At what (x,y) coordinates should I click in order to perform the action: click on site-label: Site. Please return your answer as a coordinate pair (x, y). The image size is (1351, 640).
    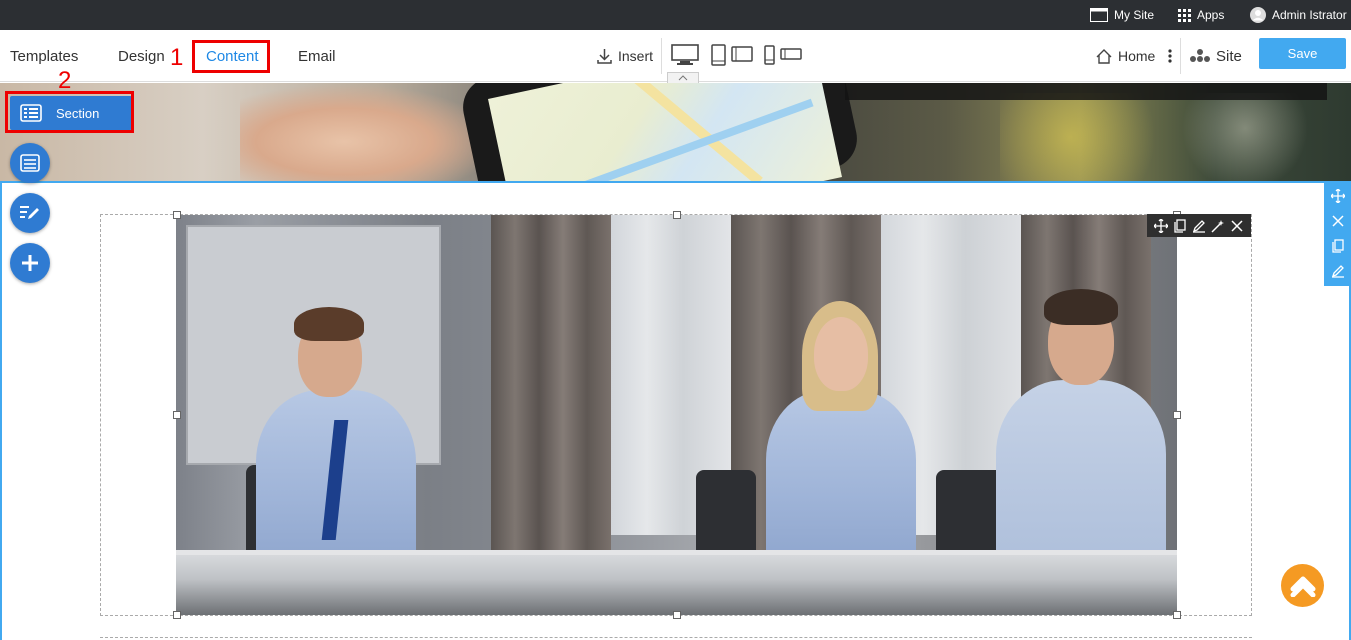
    Looking at the image, I should click on (1229, 56).